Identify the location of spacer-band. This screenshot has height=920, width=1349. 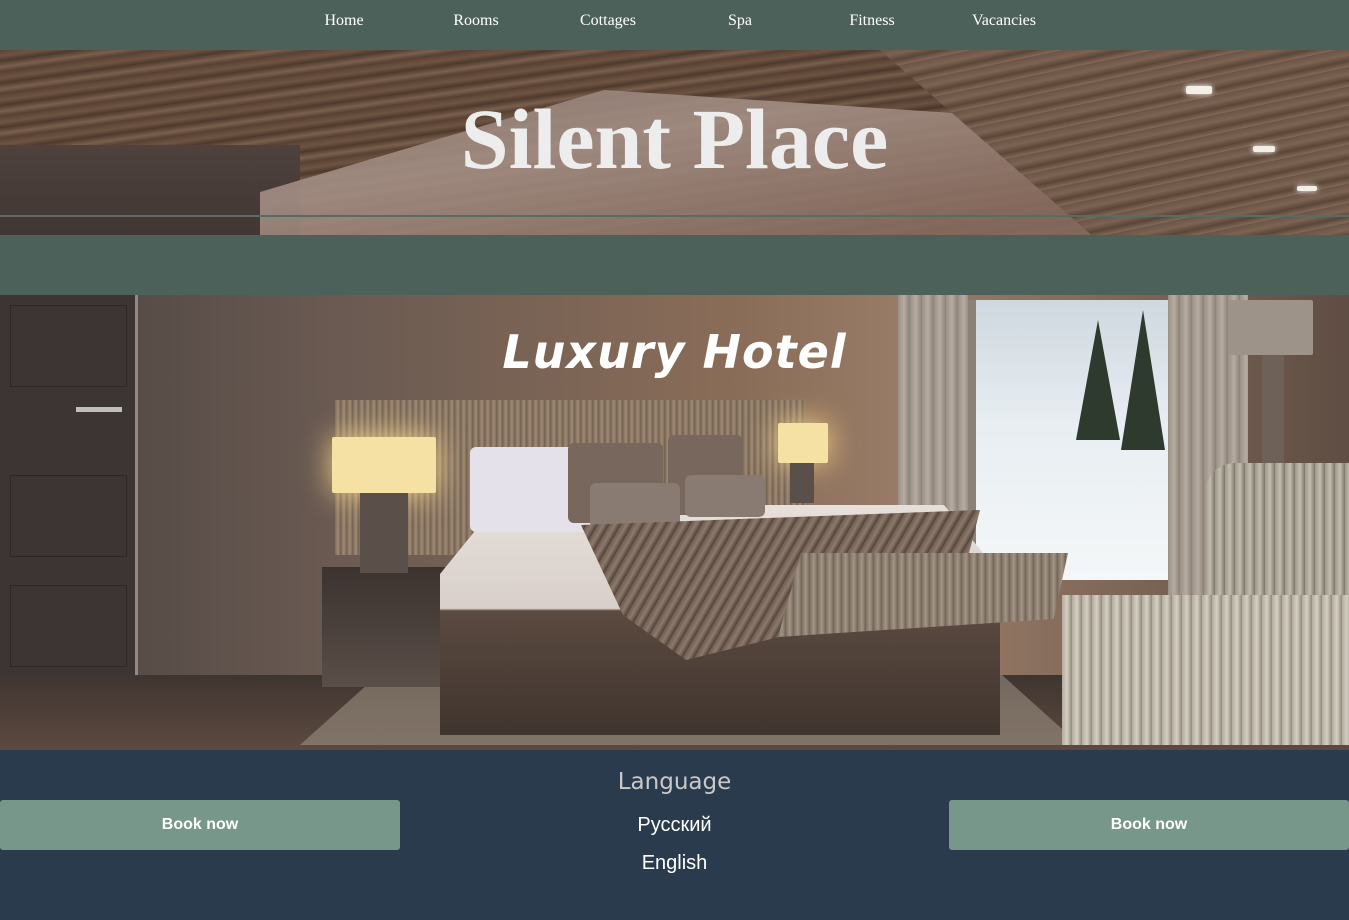
(674, 265).